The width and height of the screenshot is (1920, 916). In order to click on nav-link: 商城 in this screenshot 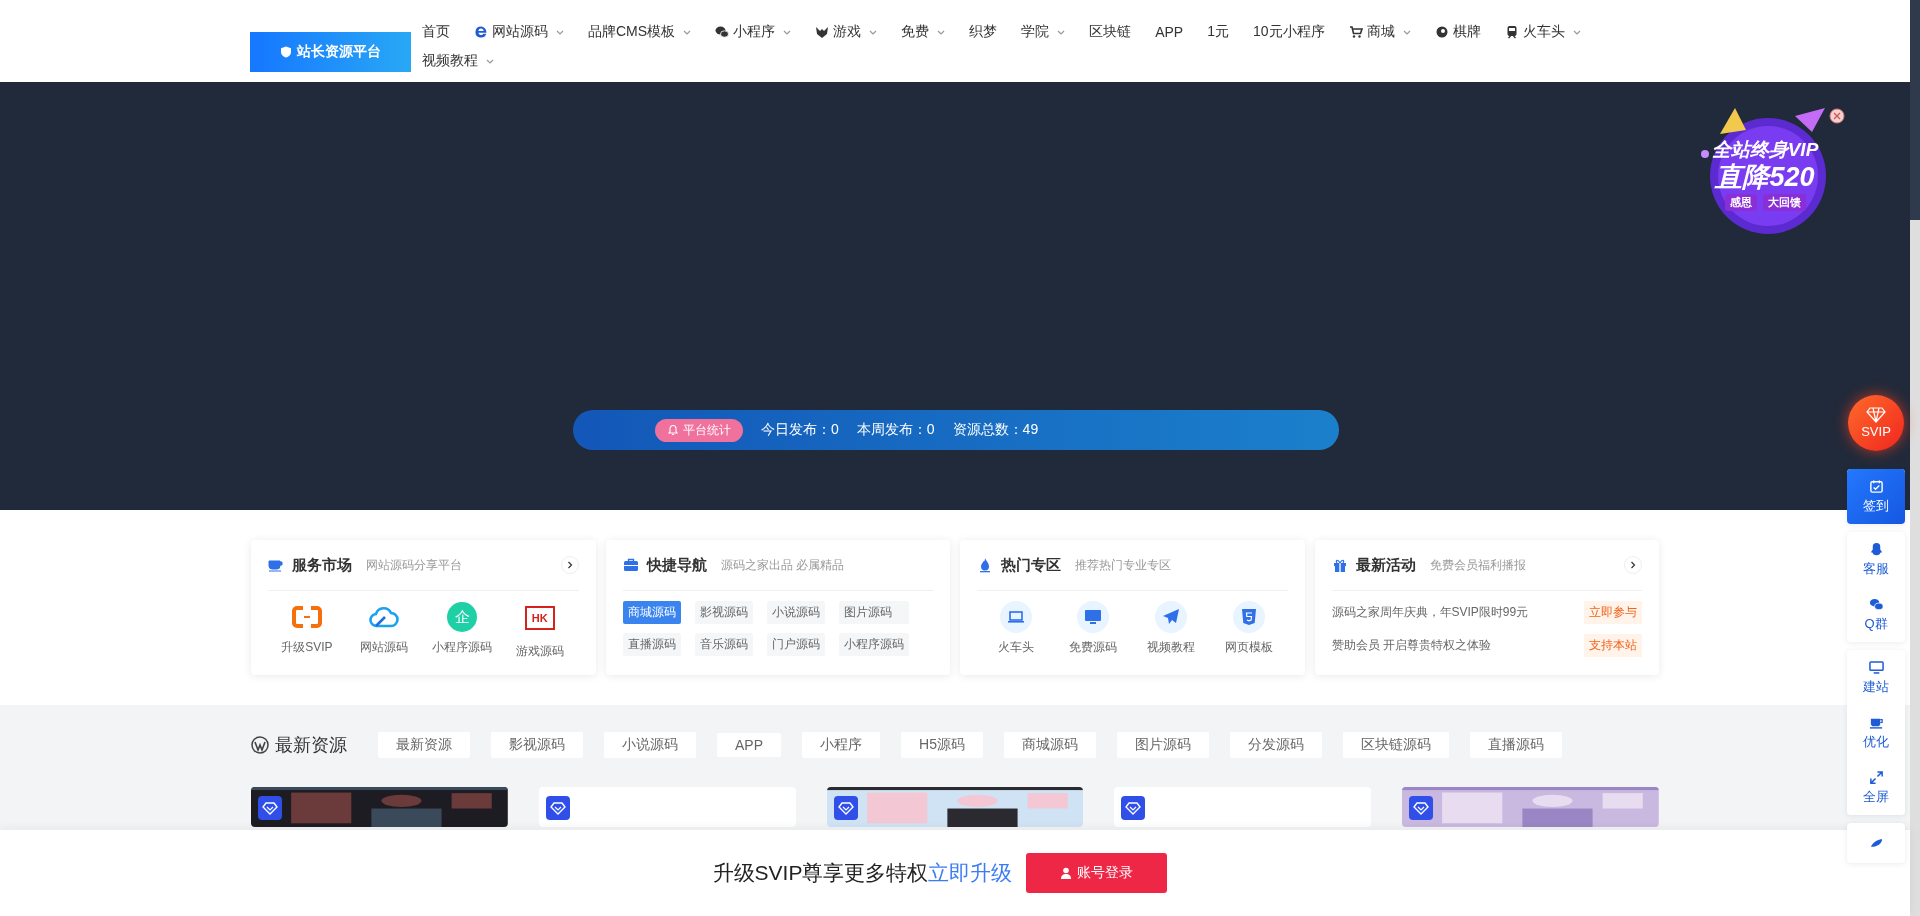, I will do `click(1379, 32)`.